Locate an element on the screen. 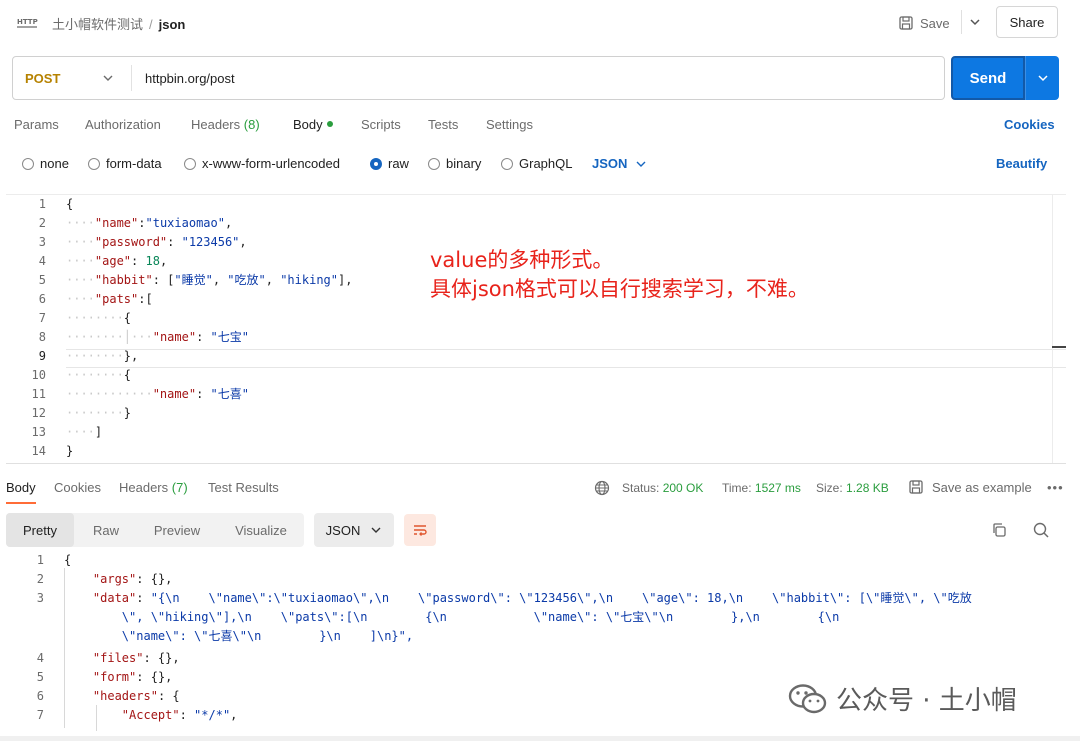 This screenshot has width=1080, height=741. tab-settings: Settings is located at coordinates (509, 124).